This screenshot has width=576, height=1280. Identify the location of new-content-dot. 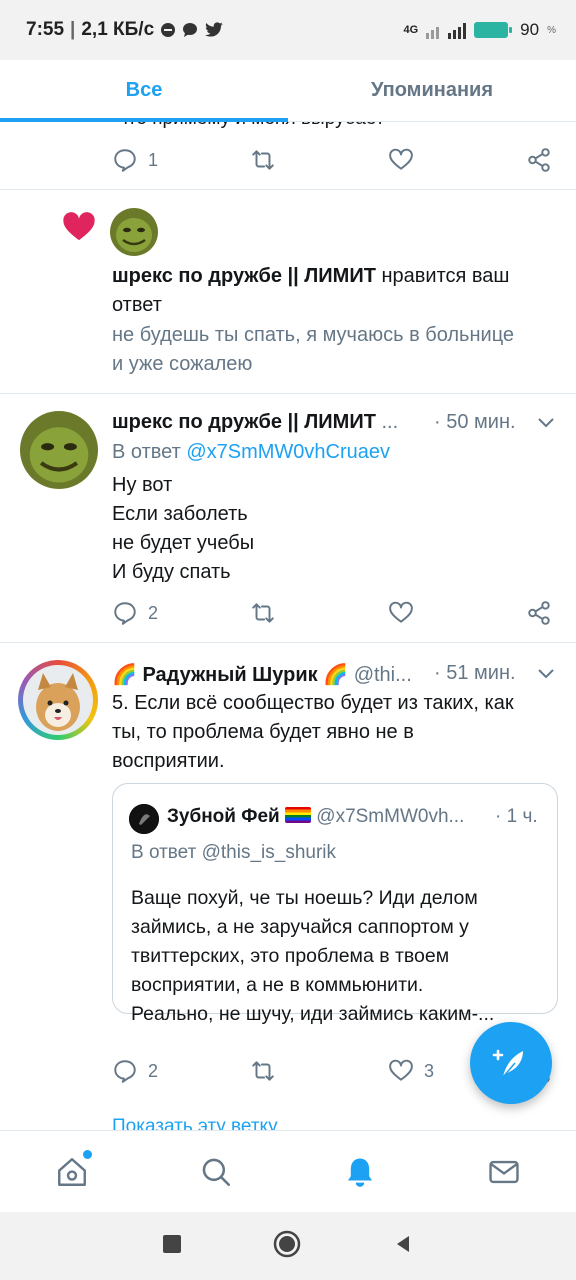
(87, 1154).